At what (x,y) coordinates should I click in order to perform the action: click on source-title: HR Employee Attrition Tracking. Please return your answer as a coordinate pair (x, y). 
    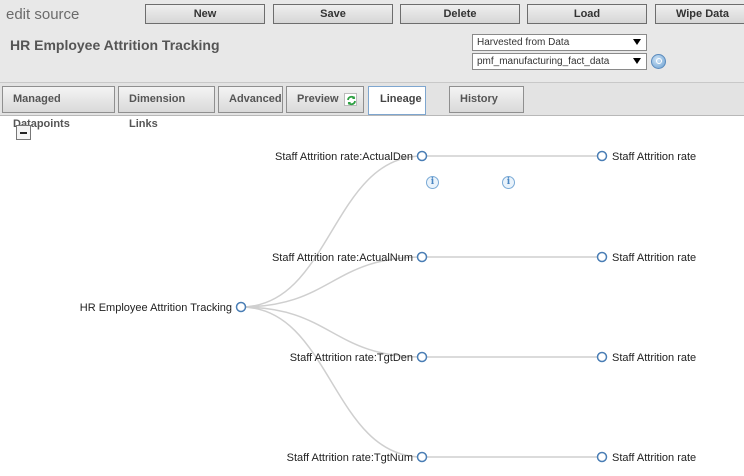
    Looking at the image, I should click on (115, 45).